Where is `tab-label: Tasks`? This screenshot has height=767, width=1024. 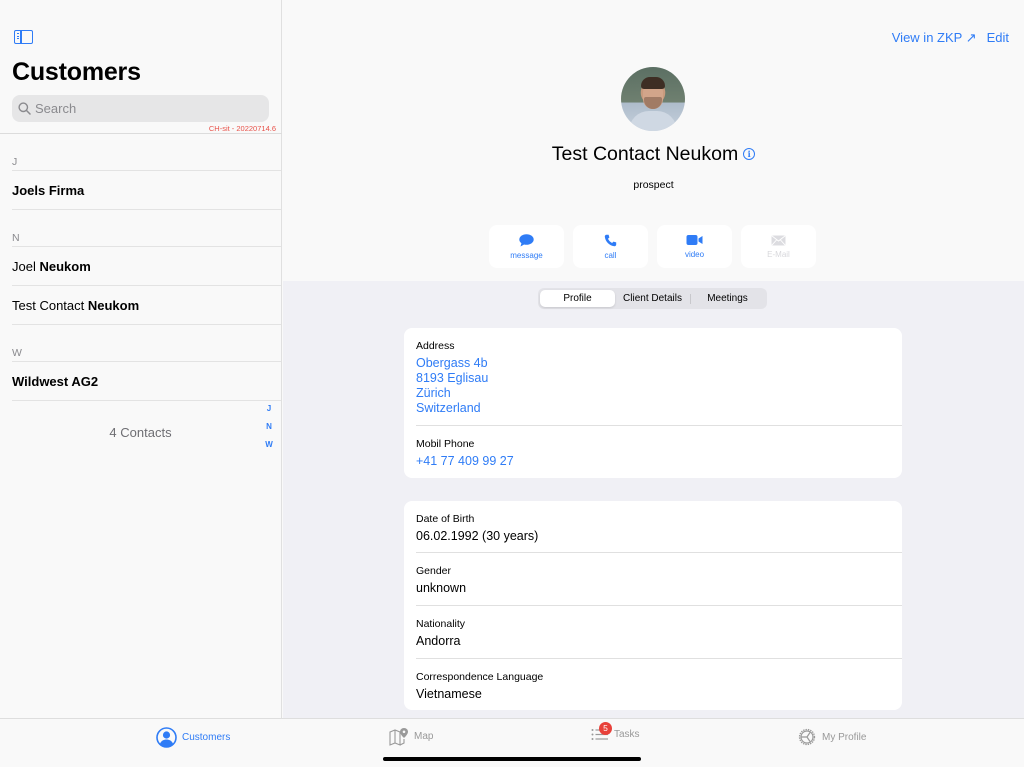 tab-label: Tasks is located at coordinates (627, 734).